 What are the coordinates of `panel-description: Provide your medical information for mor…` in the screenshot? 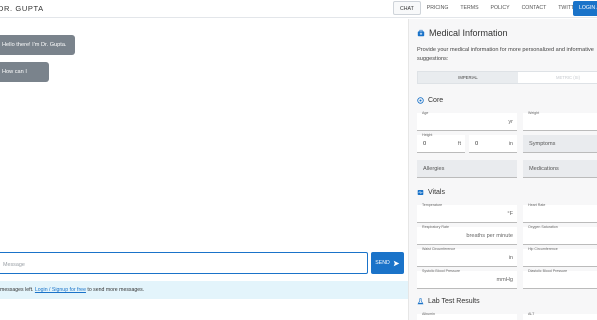 It's located at (505, 54).